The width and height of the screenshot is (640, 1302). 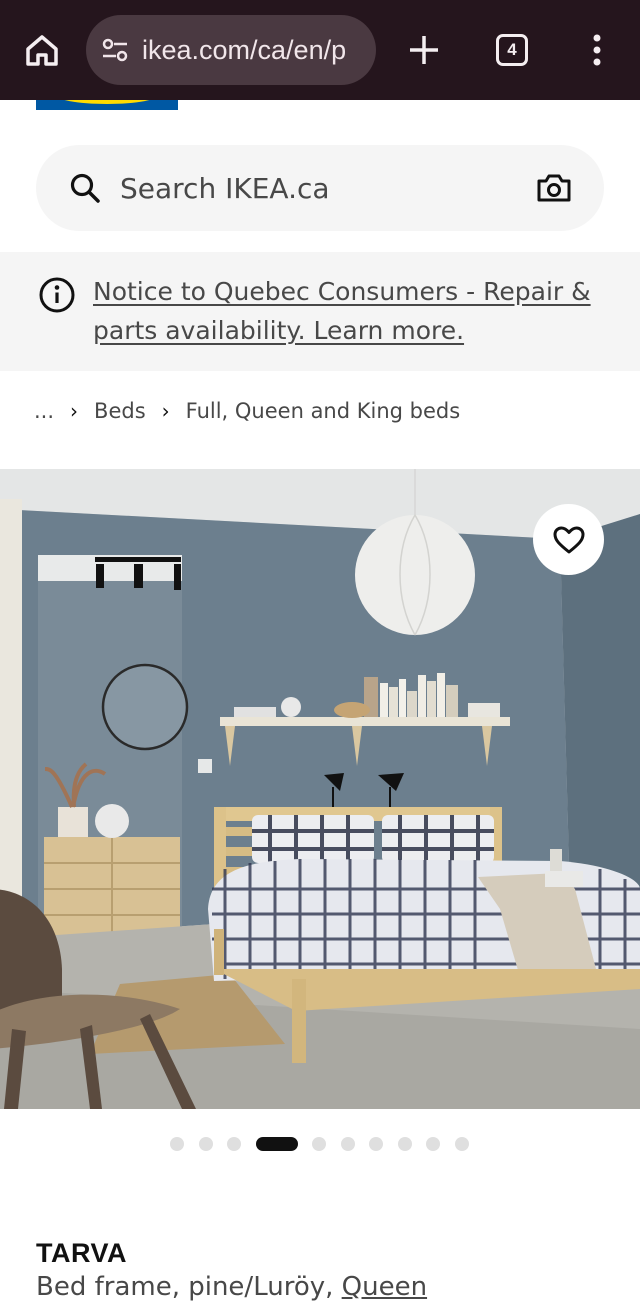 I want to click on breadcrumb: ... › Beds › Full, Queen and King beds, so click(x=247, y=411).